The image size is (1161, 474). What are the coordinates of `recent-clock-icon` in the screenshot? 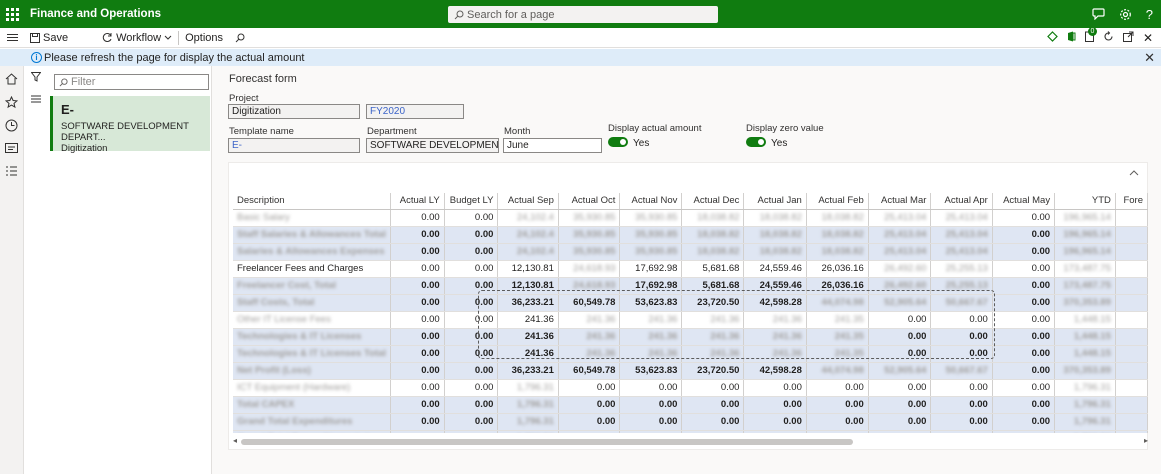 It's located at (11, 127).